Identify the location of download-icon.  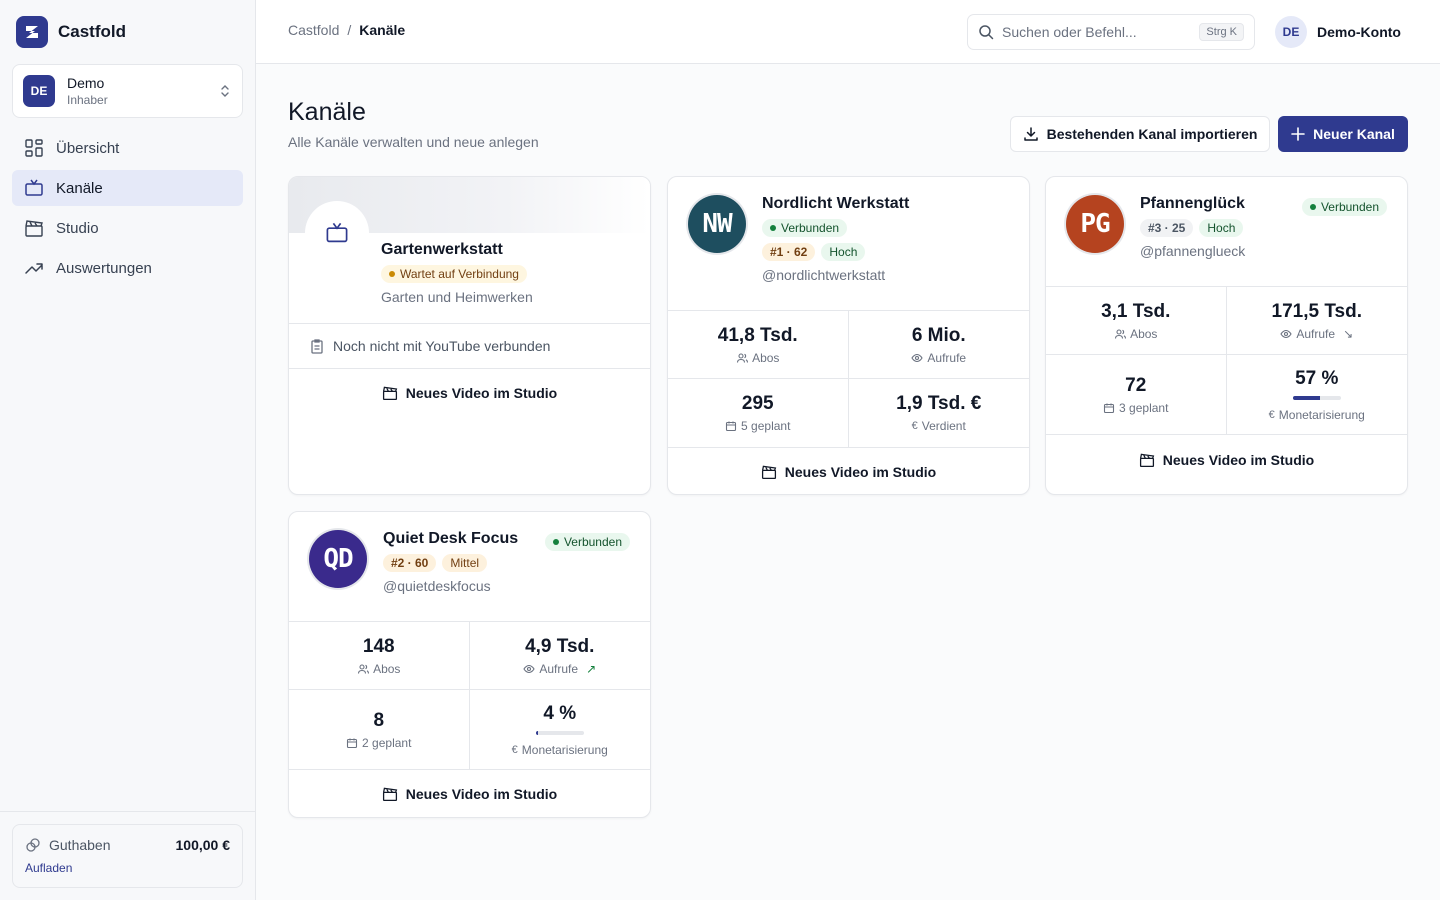
(1030, 134).